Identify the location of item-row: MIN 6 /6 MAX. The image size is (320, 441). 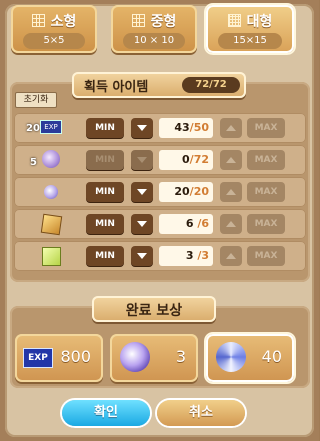
(160, 224).